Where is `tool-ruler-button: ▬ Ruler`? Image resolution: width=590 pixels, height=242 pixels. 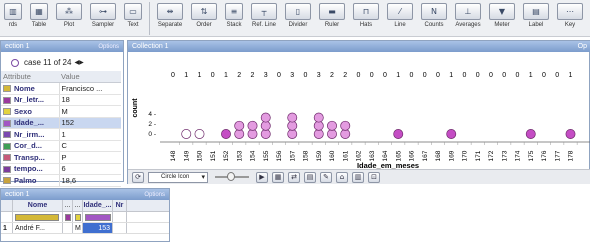 tool-ruler-button: ▬ Ruler is located at coordinates (332, 15).